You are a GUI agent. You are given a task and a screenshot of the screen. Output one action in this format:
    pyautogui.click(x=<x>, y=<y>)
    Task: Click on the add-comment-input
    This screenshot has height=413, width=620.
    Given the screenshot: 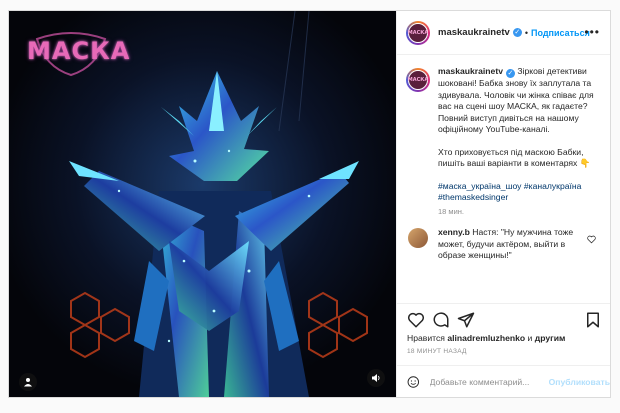 What is the action you would take?
    pyautogui.click(x=485, y=381)
    